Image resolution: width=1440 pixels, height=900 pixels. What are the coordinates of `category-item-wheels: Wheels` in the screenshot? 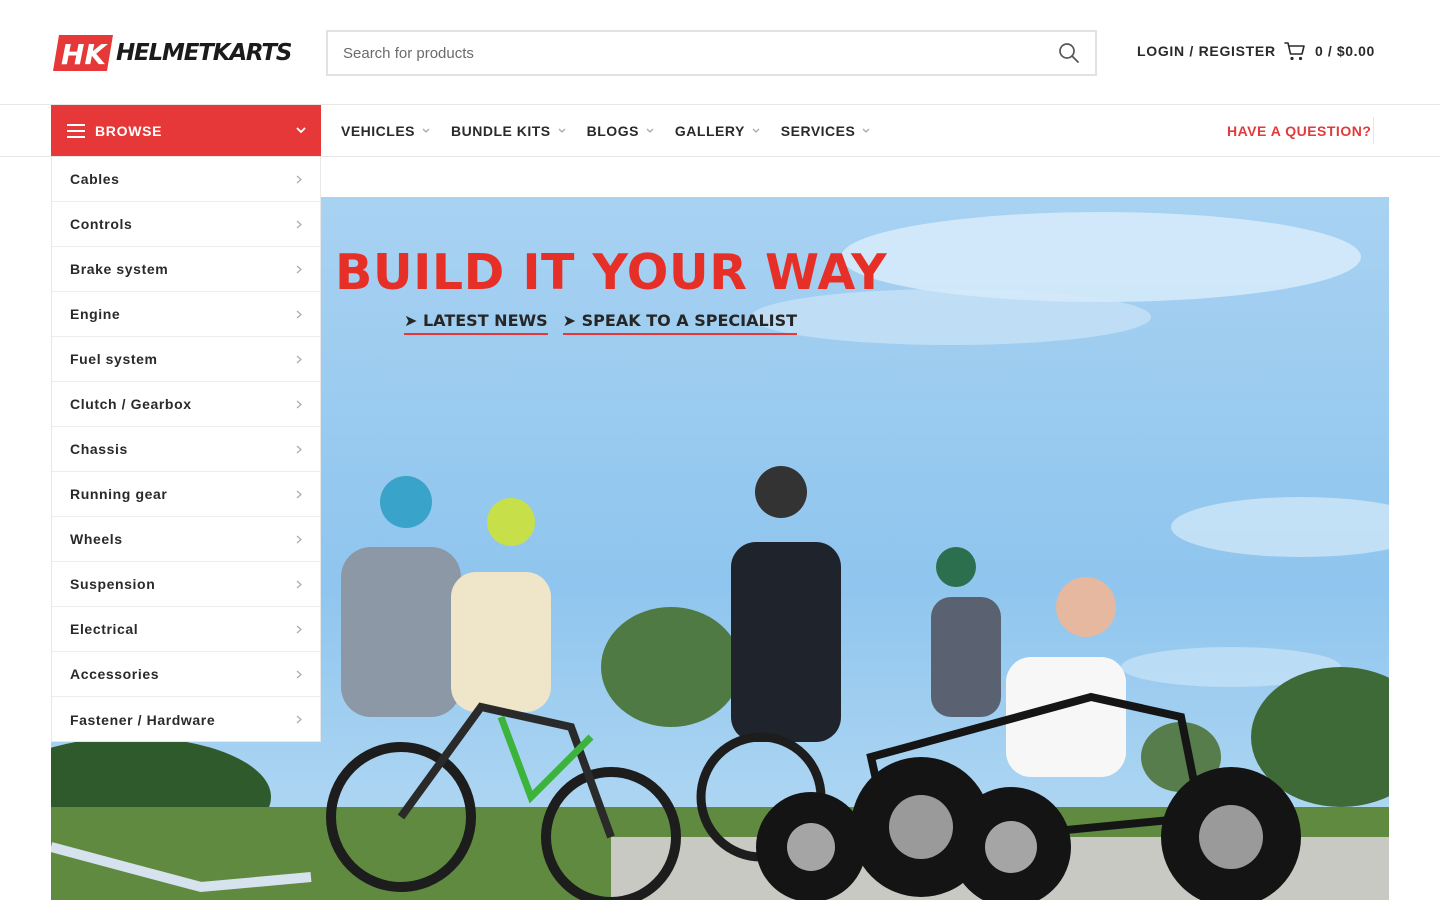 It's located at (186, 539).